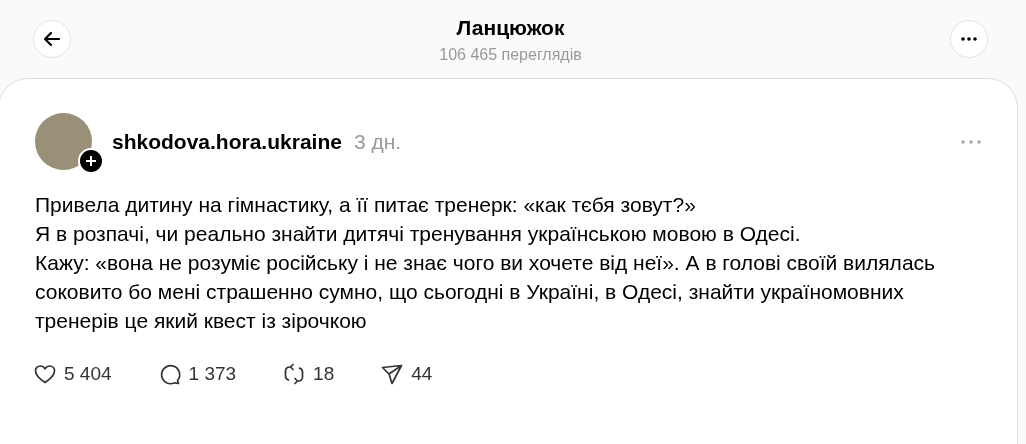 The image size is (1026, 444). What do you see at coordinates (63, 141) in the screenshot?
I see `avatar` at bounding box center [63, 141].